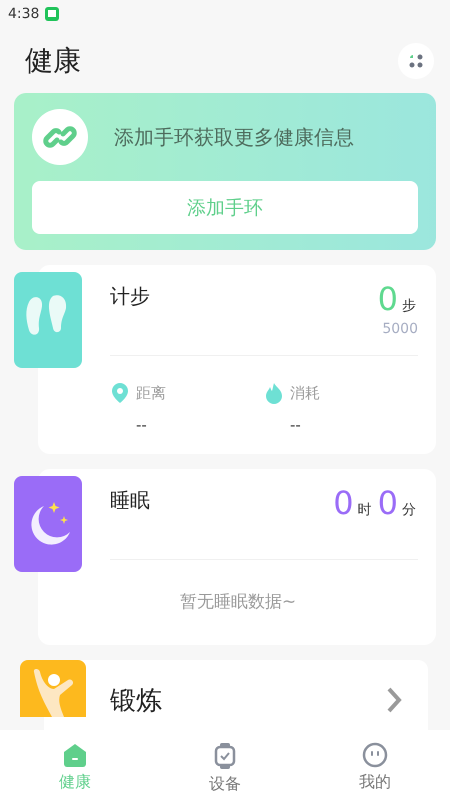 Image resolution: width=450 pixels, height=800 pixels. Describe the element at coordinates (24, 14) in the screenshot. I see `status-time: 4:38` at that location.